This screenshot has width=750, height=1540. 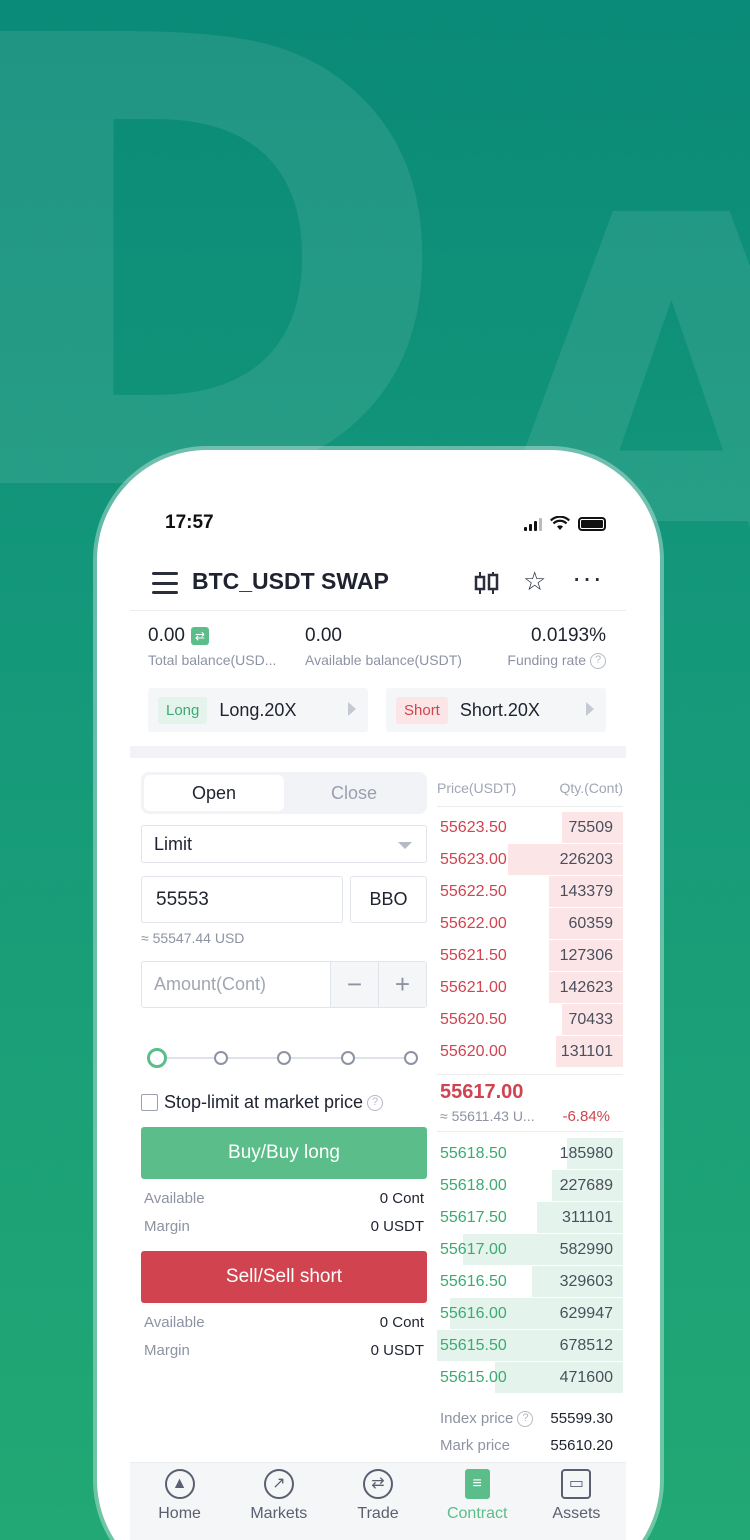 What do you see at coordinates (179, 1484) in the screenshot?
I see `home-icon: ▲` at bounding box center [179, 1484].